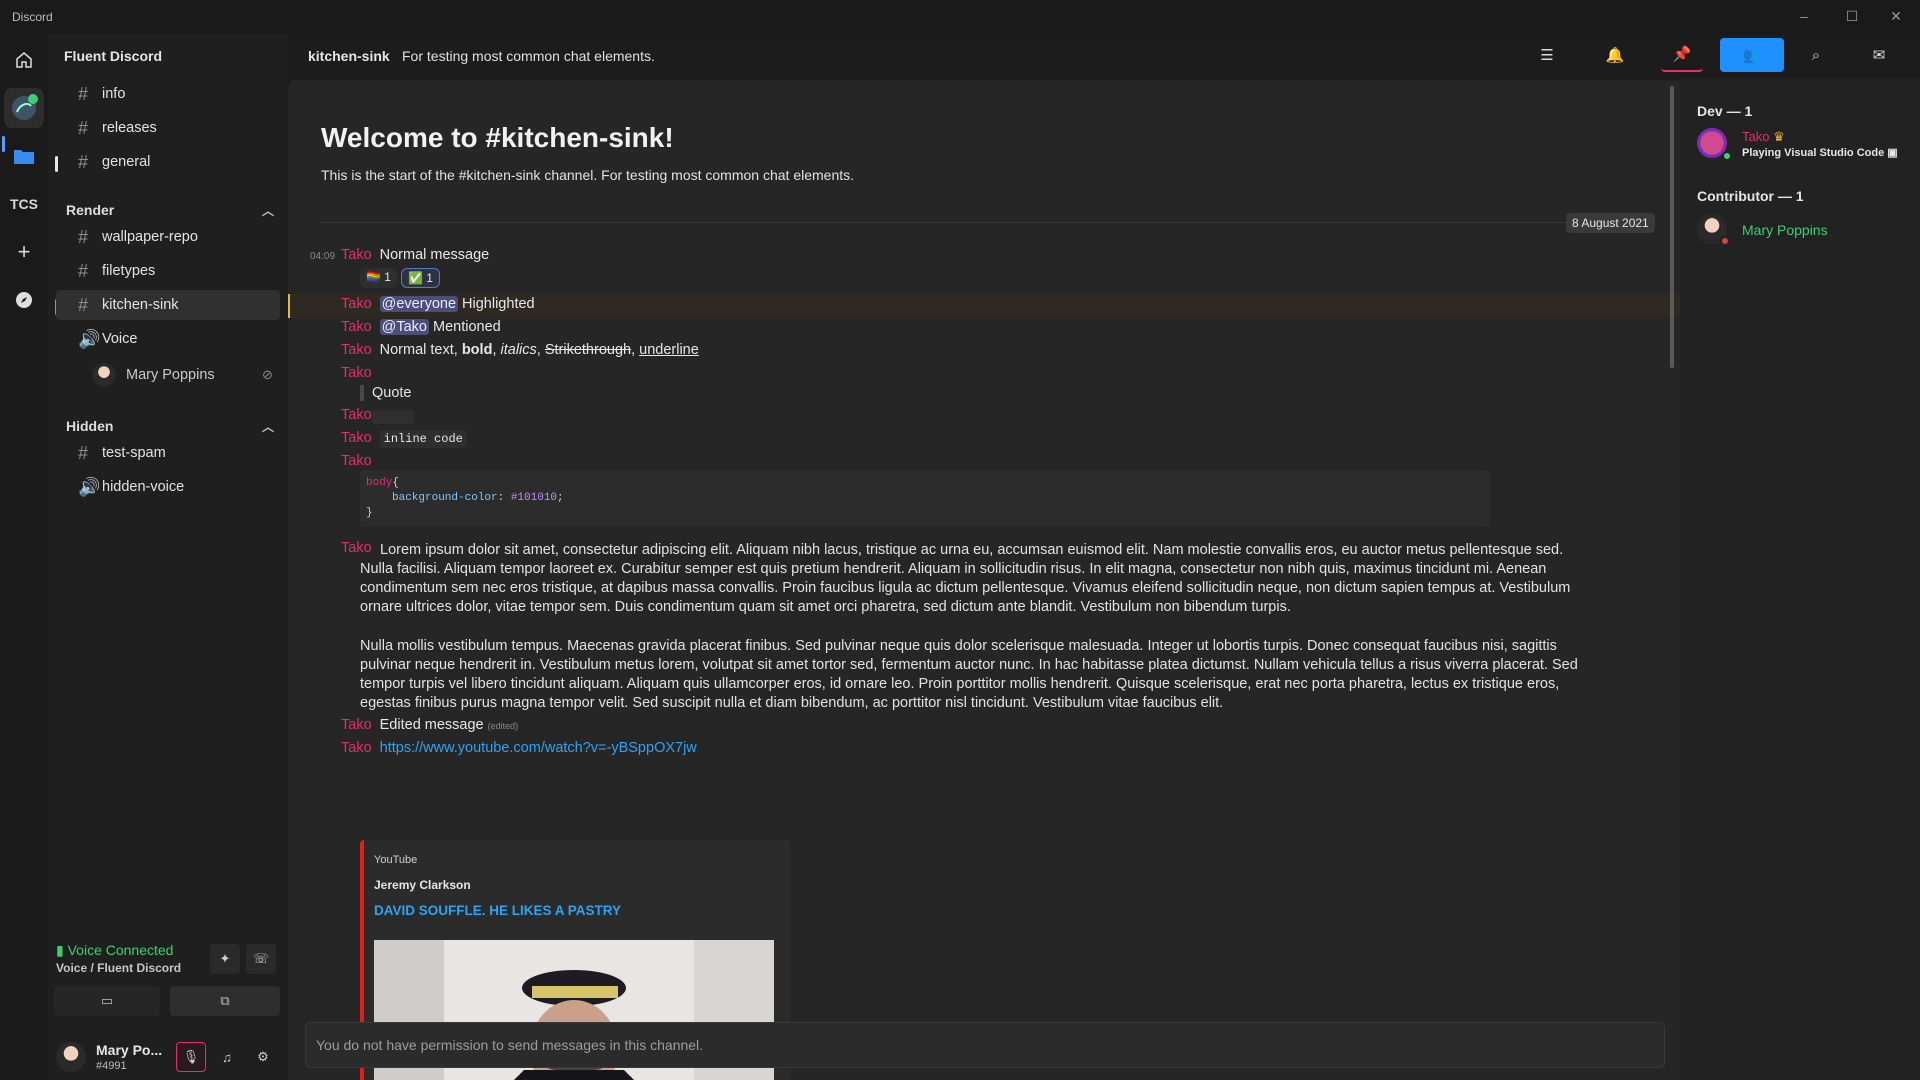 This screenshot has height=1080, width=1920. Describe the element at coordinates (528, 56) in the screenshot. I see `channel-topic: For testing most common chat elements.` at that location.